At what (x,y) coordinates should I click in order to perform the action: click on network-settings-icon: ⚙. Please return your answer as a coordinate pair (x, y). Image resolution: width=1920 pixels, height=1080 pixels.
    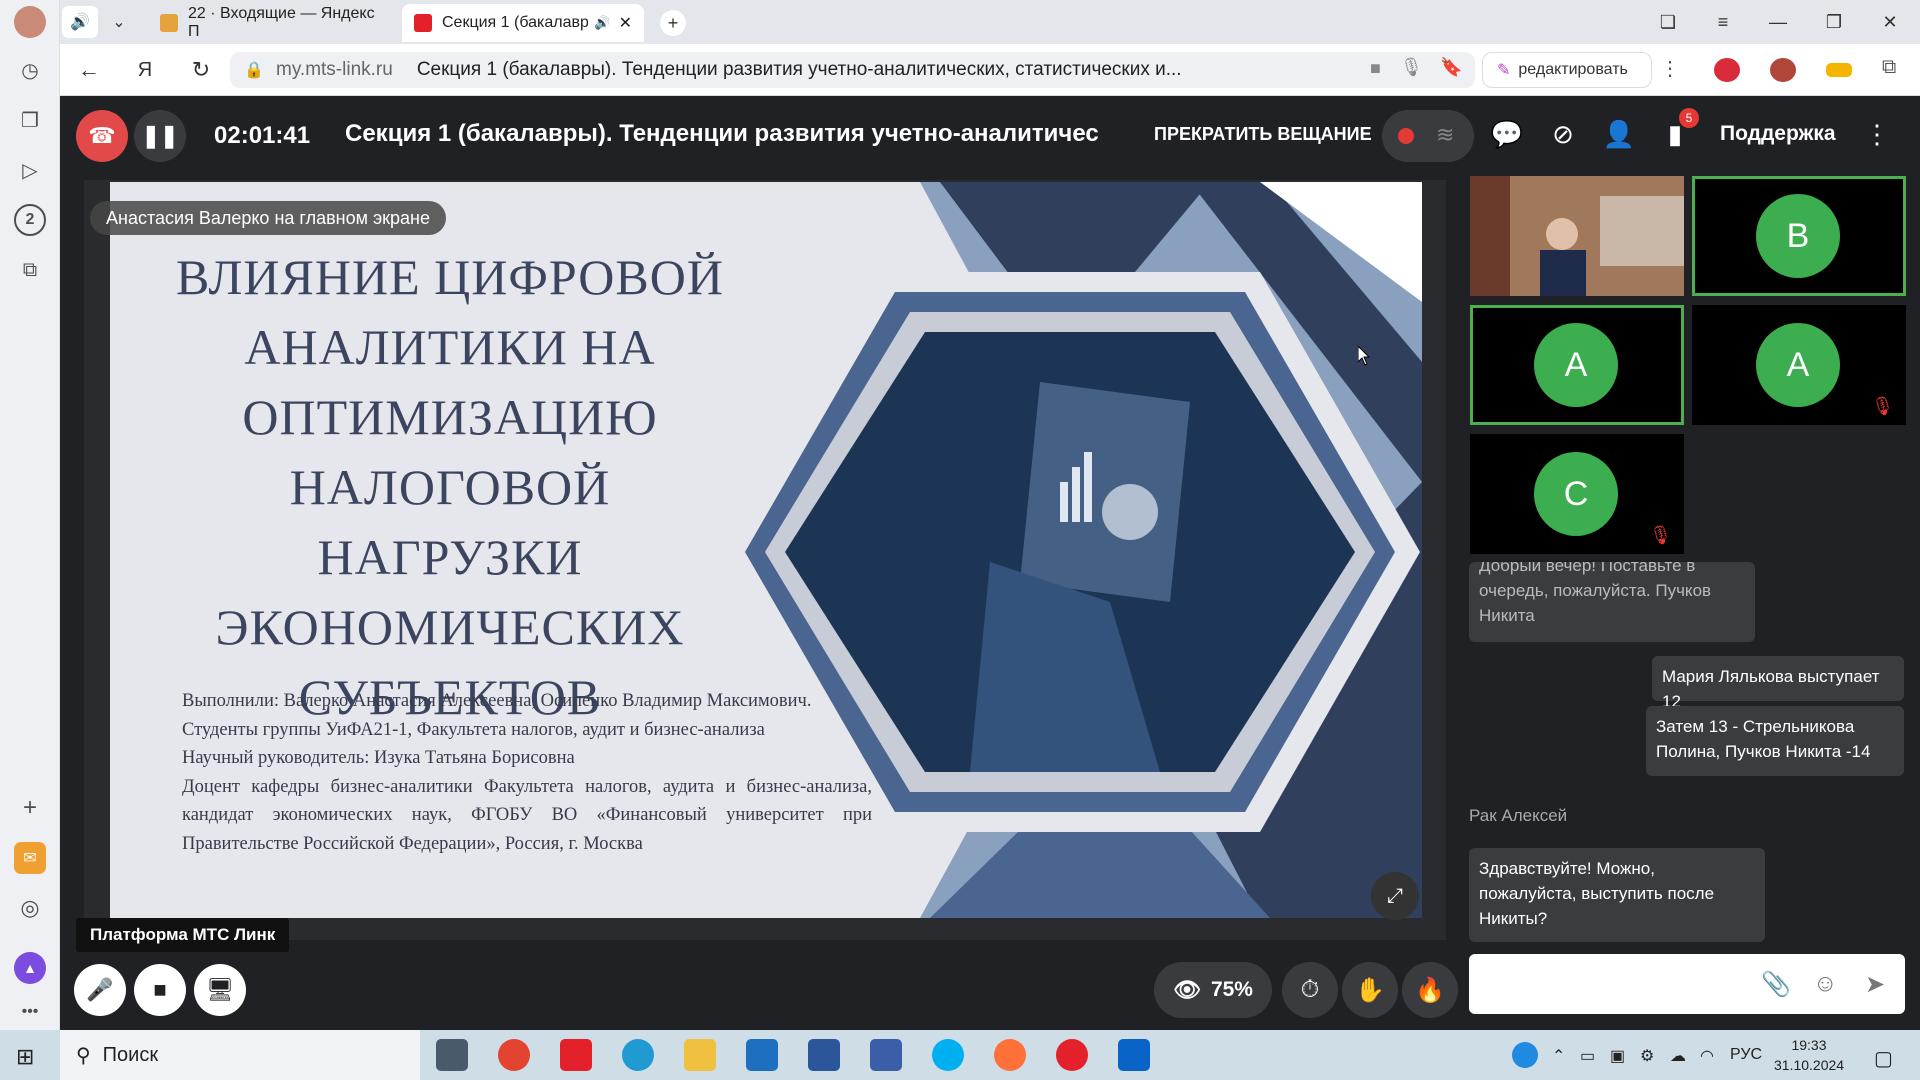
    Looking at the image, I should click on (1647, 1056).